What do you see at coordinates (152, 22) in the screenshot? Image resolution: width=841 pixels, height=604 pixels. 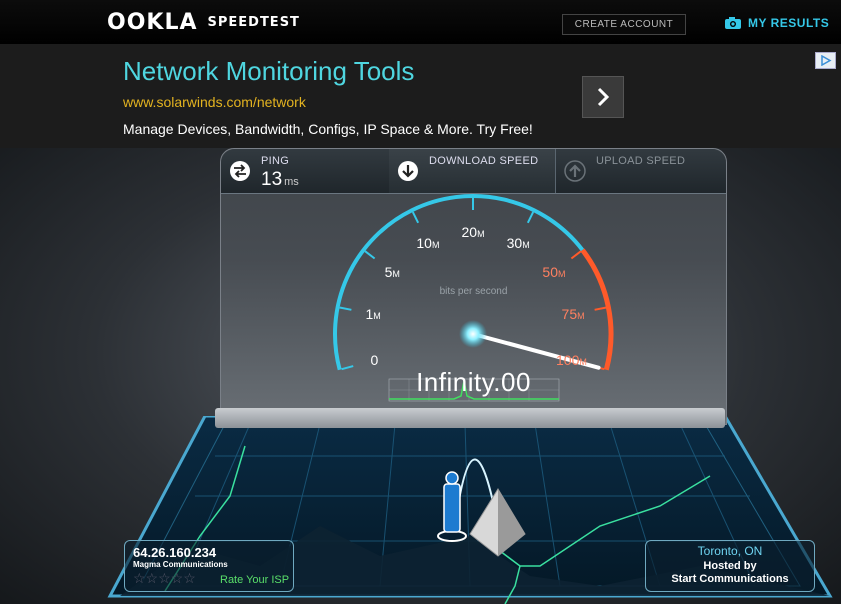 I see `logo-brand: OOKLA` at bounding box center [152, 22].